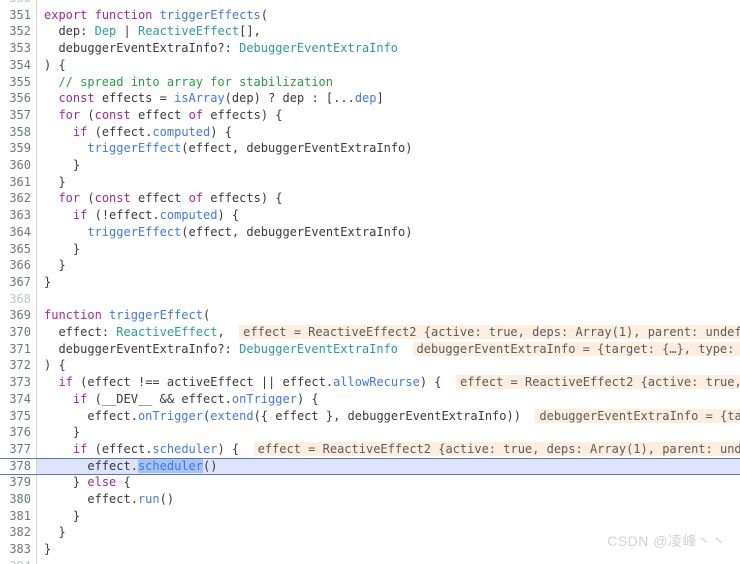 This screenshot has height=564, width=740. I want to click on line-number: 367, so click(15, 282).